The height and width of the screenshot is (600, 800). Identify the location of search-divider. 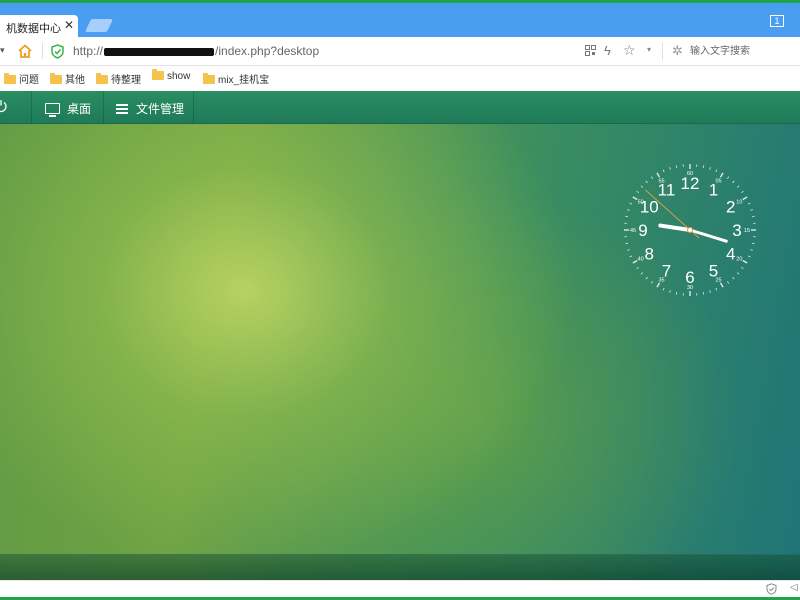
(662, 51).